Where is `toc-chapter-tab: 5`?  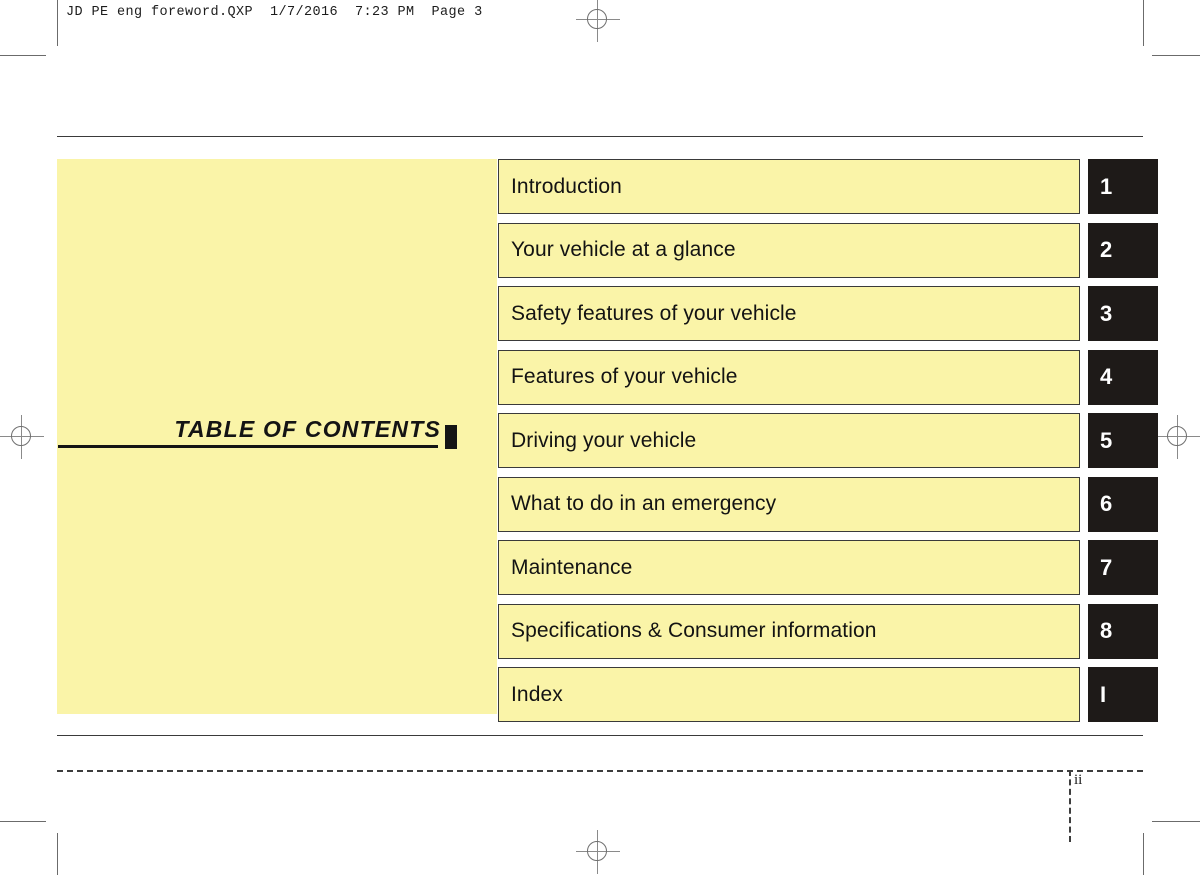
toc-chapter-tab: 5 is located at coordinates (1123, 440).